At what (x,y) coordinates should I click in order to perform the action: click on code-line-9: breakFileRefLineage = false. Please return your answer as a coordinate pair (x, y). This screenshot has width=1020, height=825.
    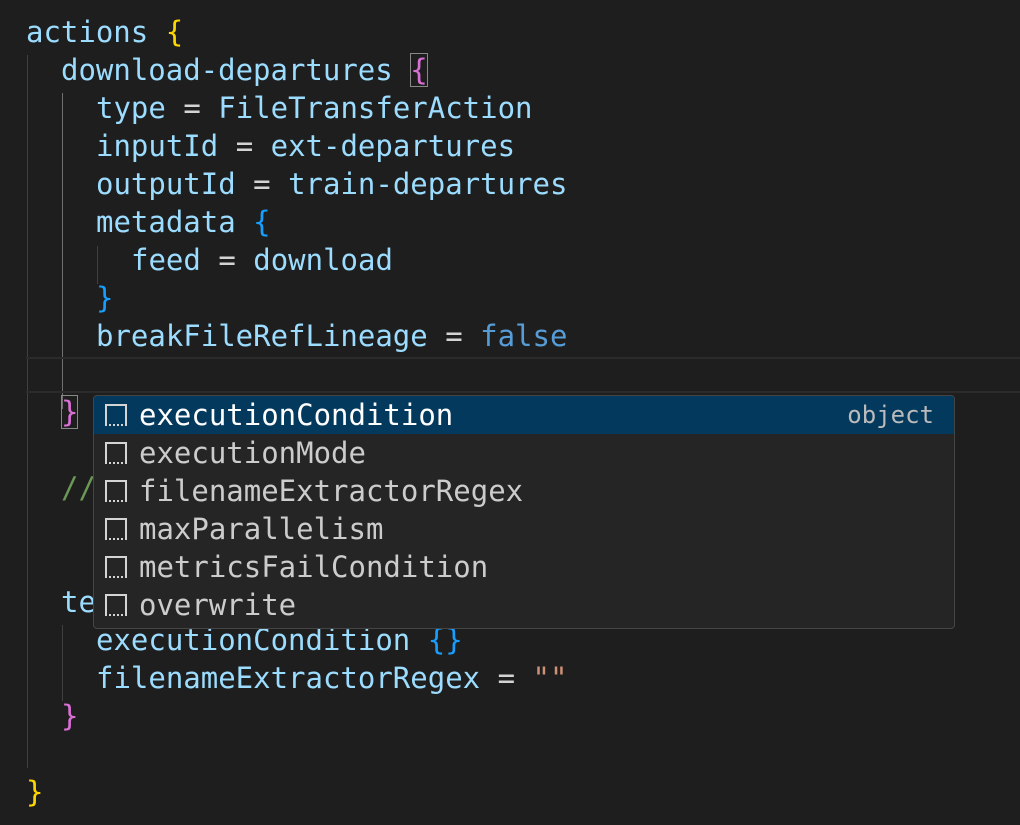
    Looking at the image, I should click on (331, 336).